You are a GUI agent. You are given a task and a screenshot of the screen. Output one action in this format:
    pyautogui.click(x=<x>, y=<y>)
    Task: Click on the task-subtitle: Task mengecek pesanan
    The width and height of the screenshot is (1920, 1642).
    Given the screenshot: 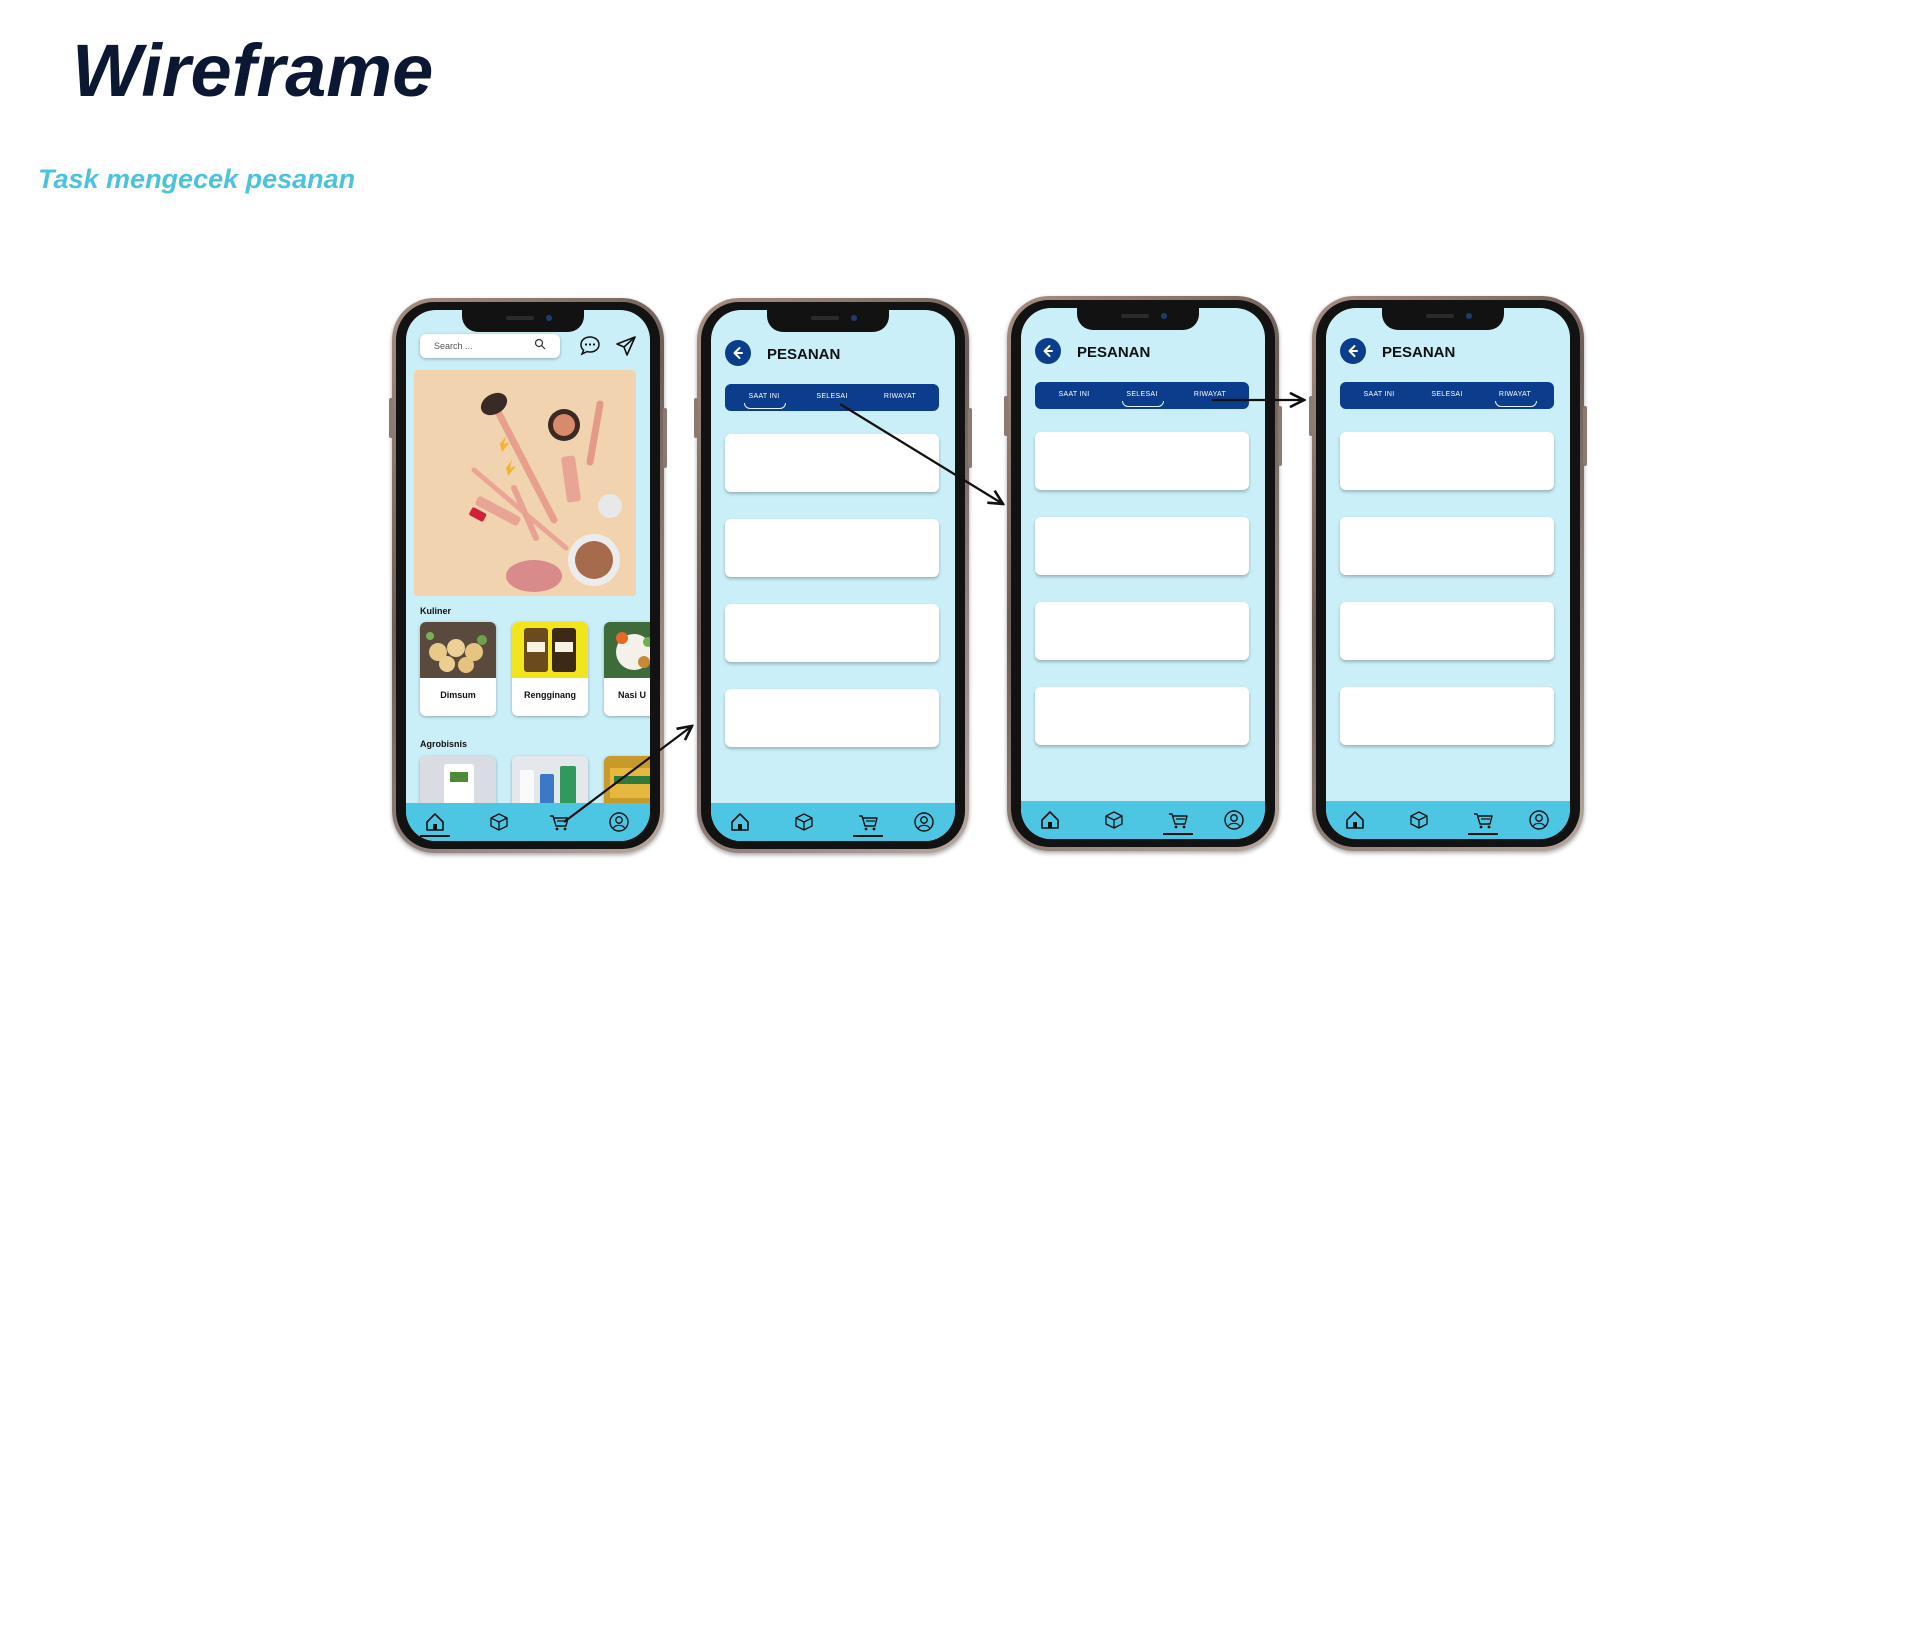 What is the action you would take?
    pyautogui.click(x=197, y=179)
    